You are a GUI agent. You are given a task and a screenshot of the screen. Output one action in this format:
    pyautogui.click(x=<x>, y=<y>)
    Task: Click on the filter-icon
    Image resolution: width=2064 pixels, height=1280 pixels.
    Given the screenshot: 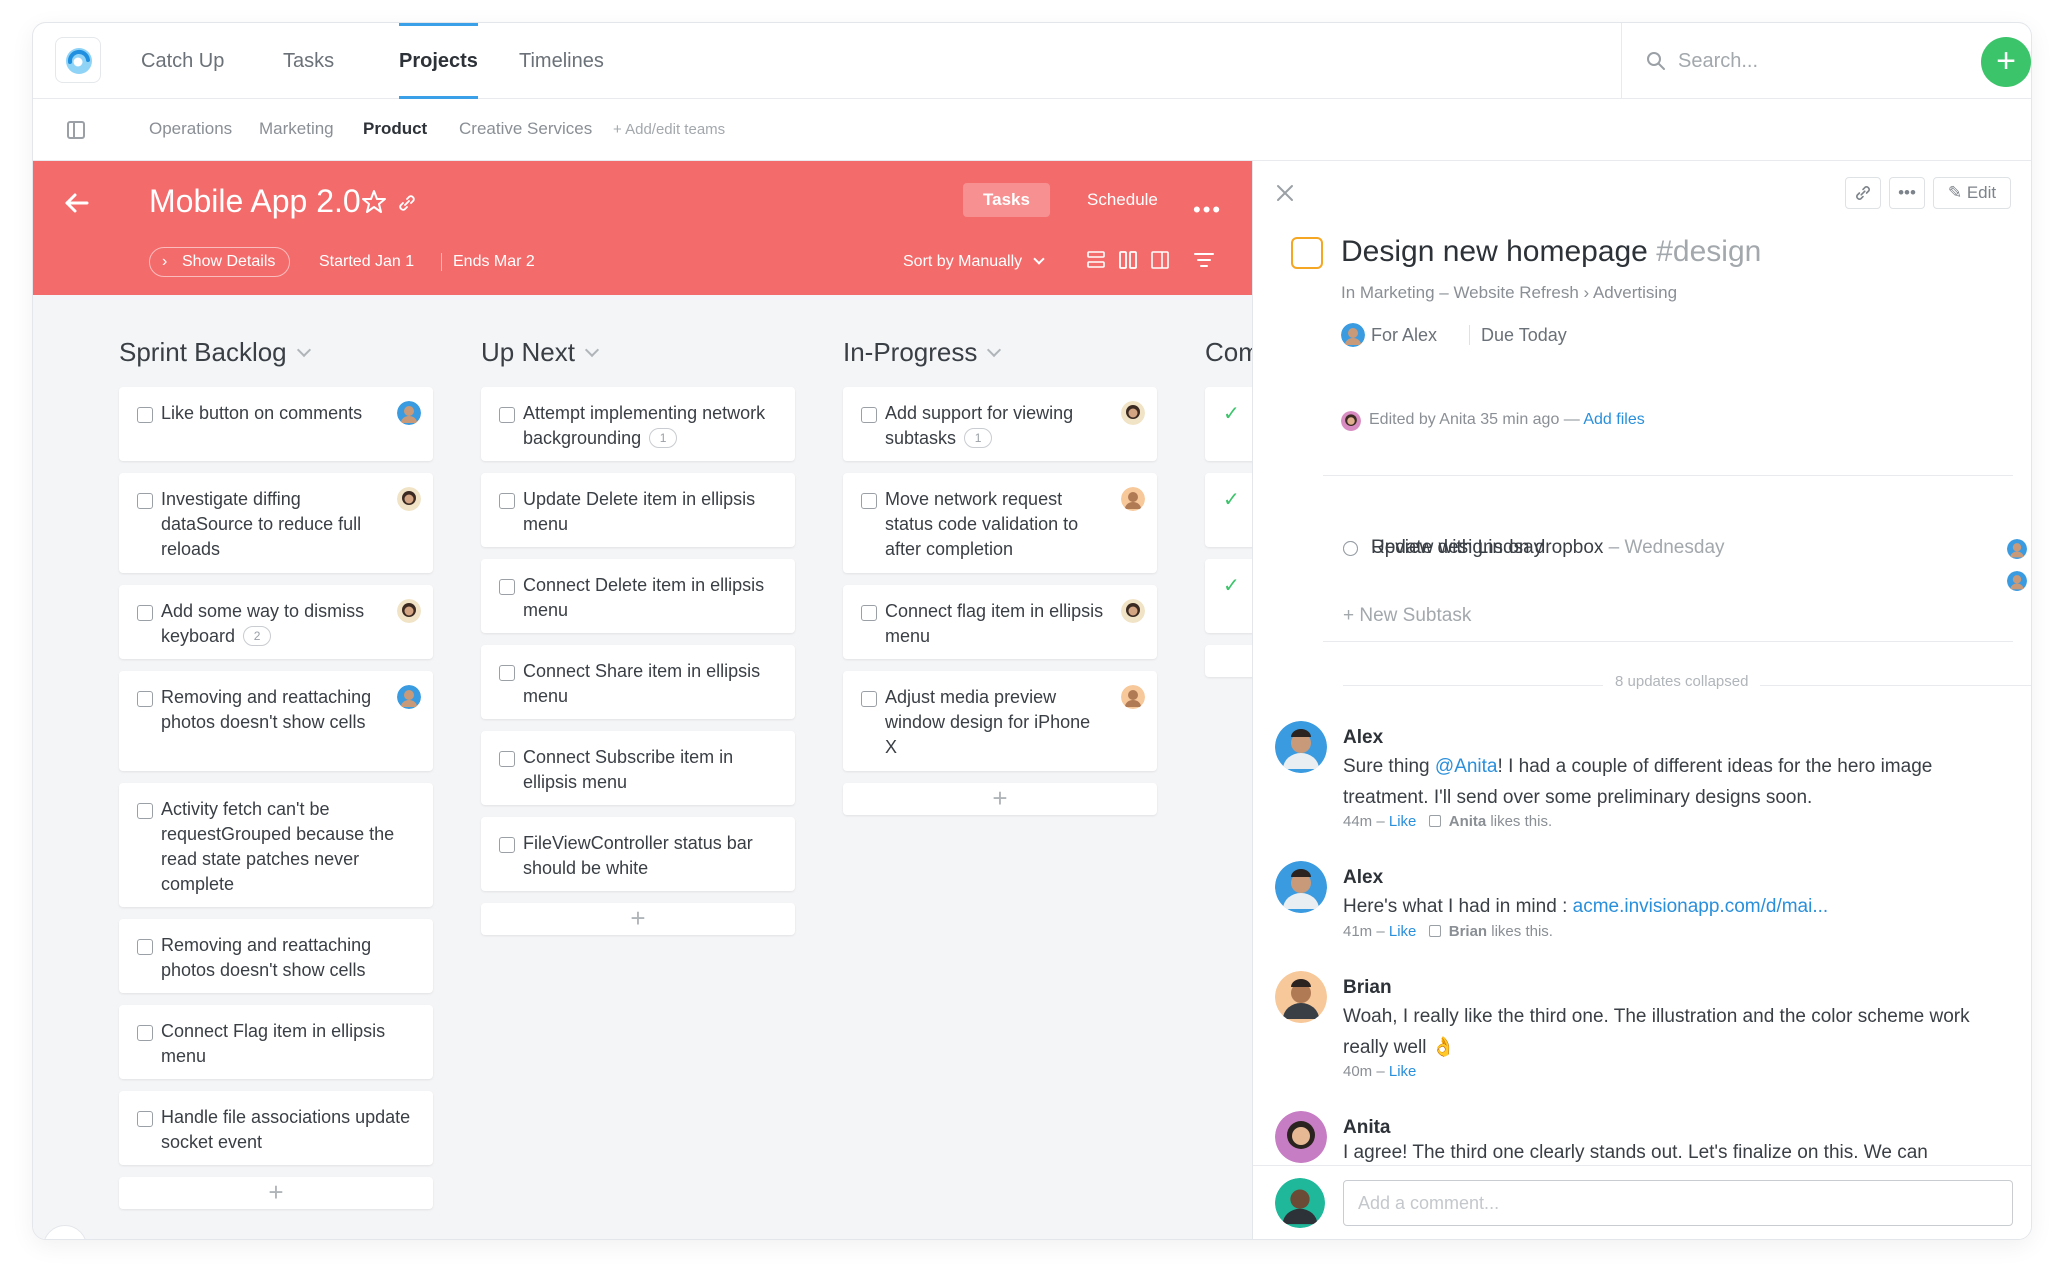 What is the action you would take?
    pyautogui.click(x=1204, y=260)
    